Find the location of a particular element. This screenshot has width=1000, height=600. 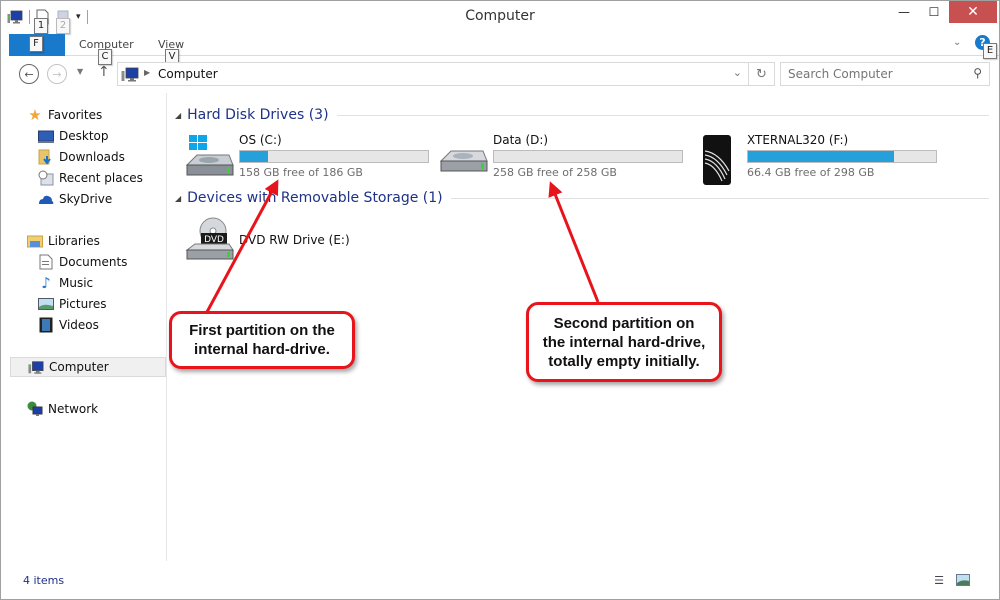

forward-button: → is located at coordinates (57, 74).